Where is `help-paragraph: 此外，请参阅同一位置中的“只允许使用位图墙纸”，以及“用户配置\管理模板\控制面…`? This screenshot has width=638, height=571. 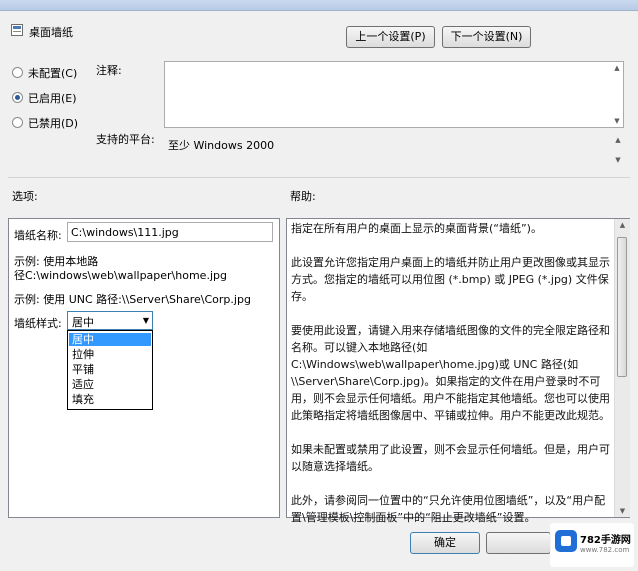
help-paragraph: 此外，请参阅同一位置中的“只允许使用位图墙纸”，以及“用户配置\管理模板\控制面… is located at coordinates (448, 509).